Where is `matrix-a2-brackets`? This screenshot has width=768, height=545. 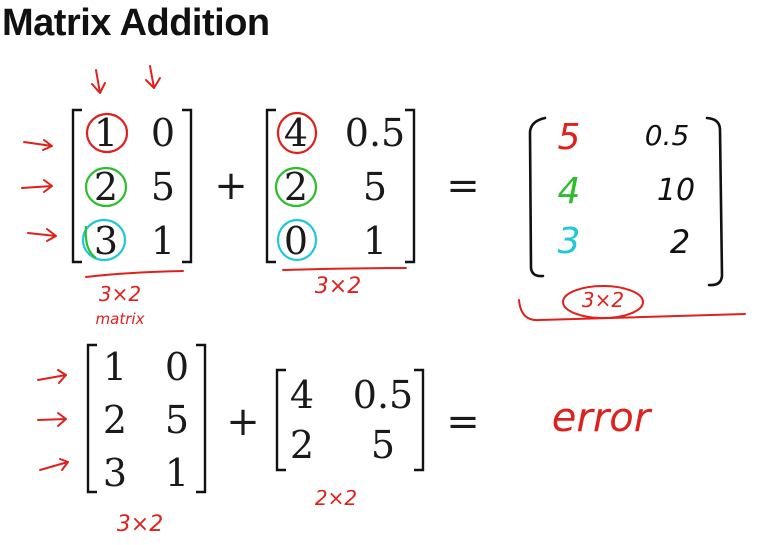
matrix-a2-brackets is located at coordinates (146, 418).